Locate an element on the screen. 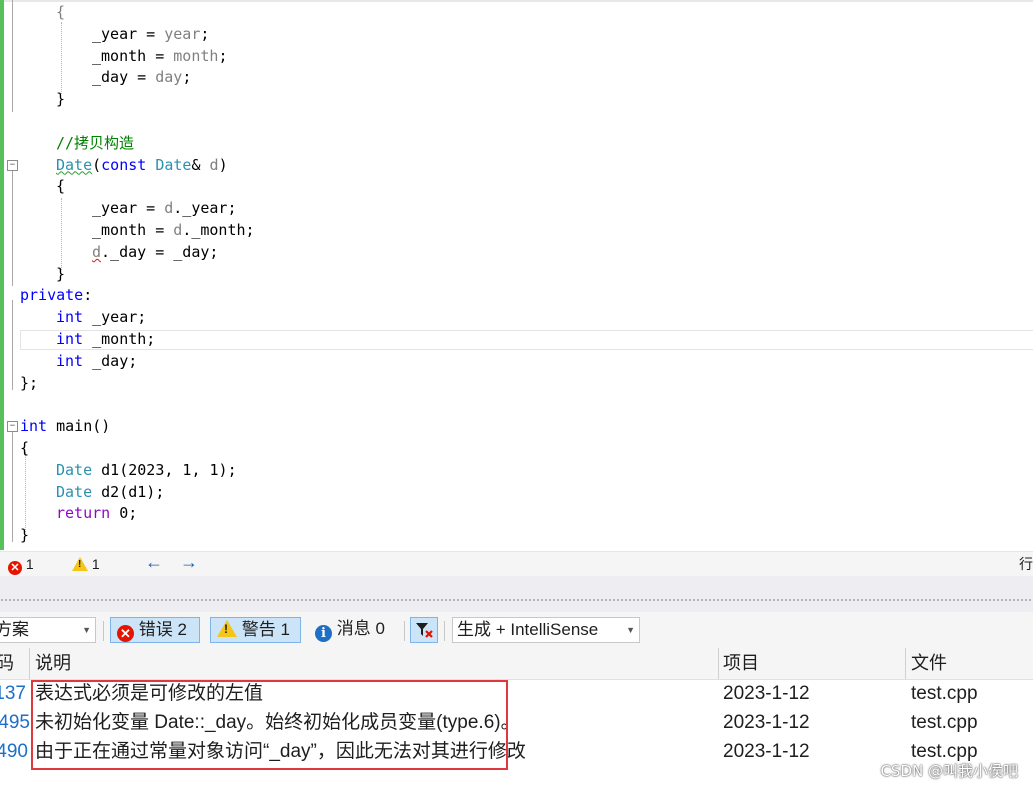 Image resolution: width=1033 pixels, height=790 pixels. messages-filter-button: i 消息 0 is located at coordinates (354, 630).